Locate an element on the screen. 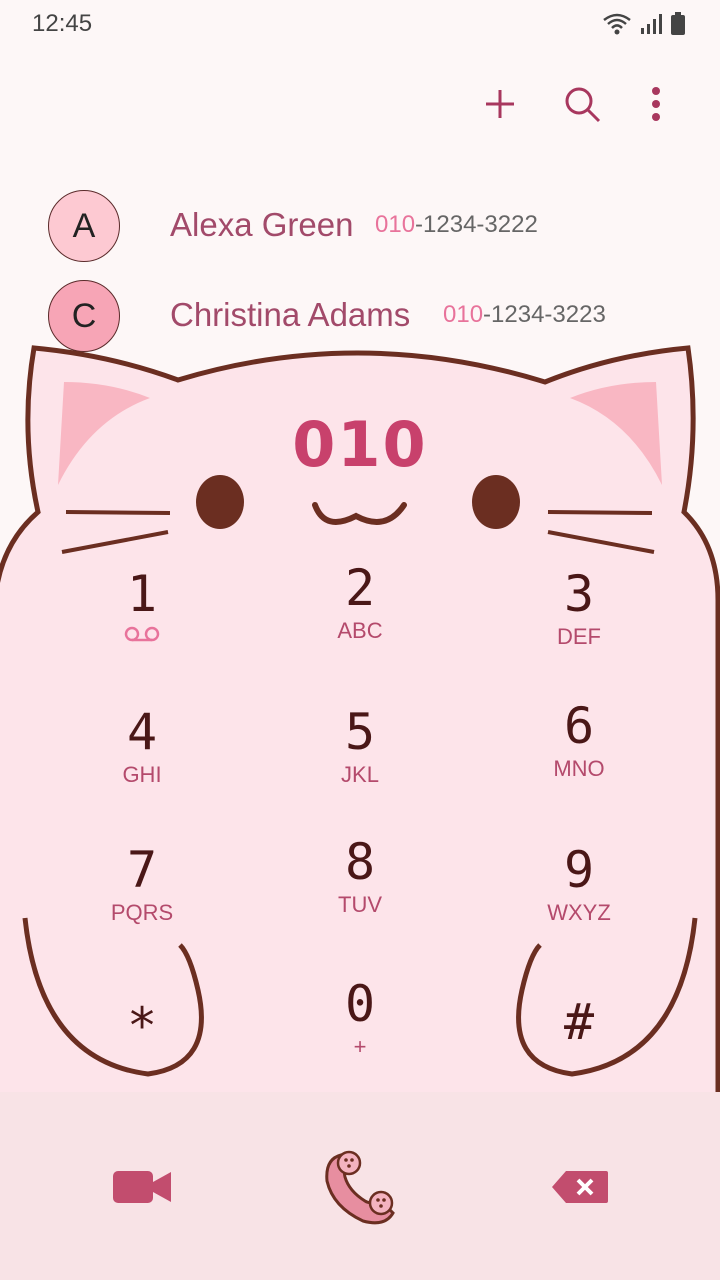 The height and width of the screenshot is (1280, 720). dial-key-hash: # is located at coordinates (579, 1049).